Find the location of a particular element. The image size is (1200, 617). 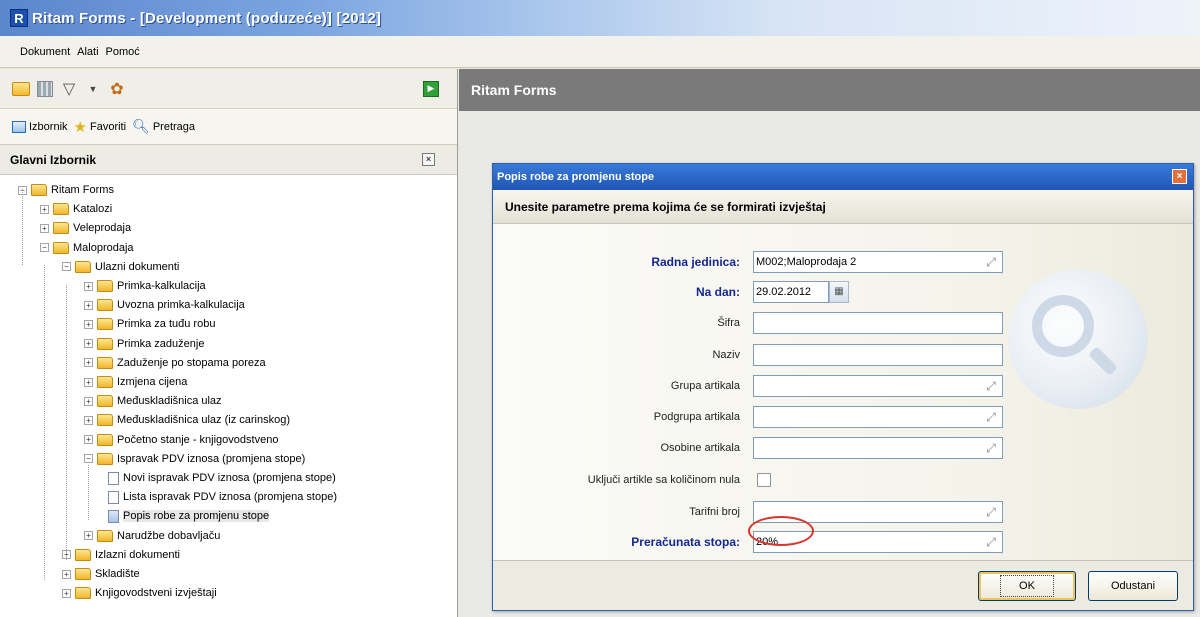

tree-item: − Ritam Forms is located at coordinates (66, 190).